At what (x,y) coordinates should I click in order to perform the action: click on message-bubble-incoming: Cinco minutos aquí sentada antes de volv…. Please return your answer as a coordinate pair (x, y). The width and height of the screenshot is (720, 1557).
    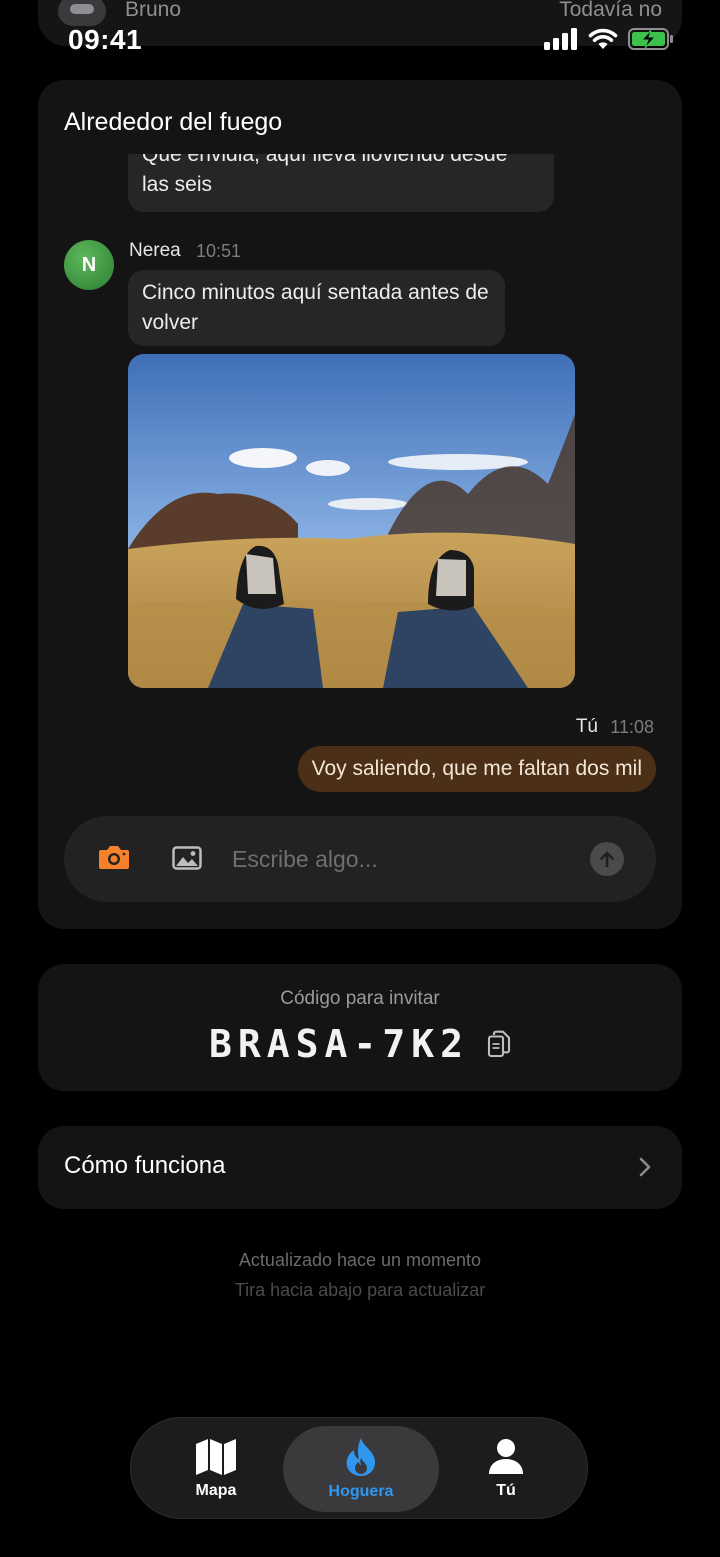
    Looking at the image, I should click on (316, 308).